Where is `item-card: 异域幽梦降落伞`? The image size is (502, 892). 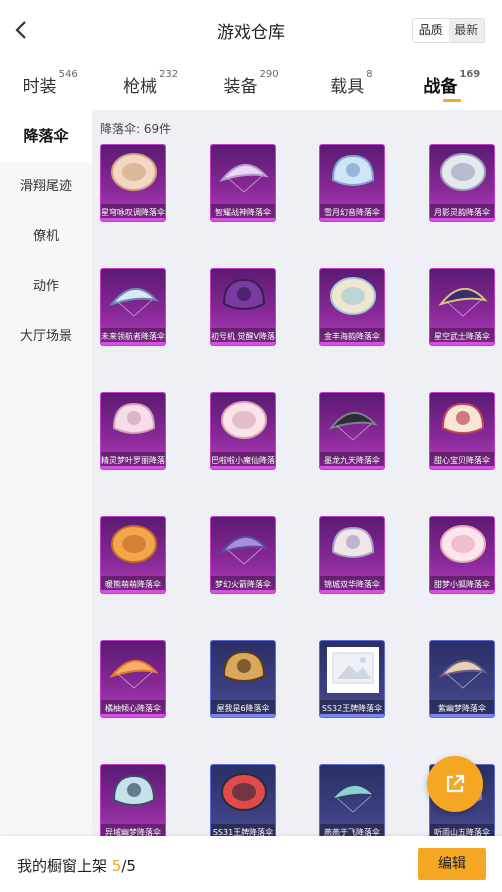
item-card: 异域幽梦降落伞 is located at coordinates (133, 802).